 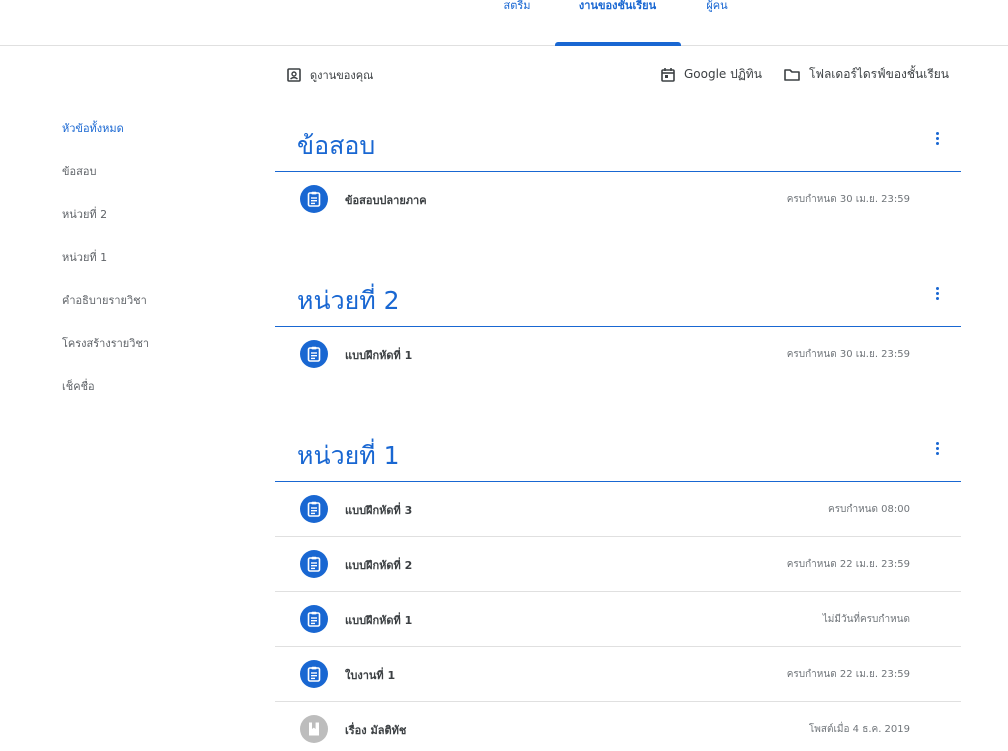 I want to click on classwork-item: แบบฝึกหัดที่ 1 ครบกำหนด 30 เม.ย. 23:59, so click(x=618, y=354).